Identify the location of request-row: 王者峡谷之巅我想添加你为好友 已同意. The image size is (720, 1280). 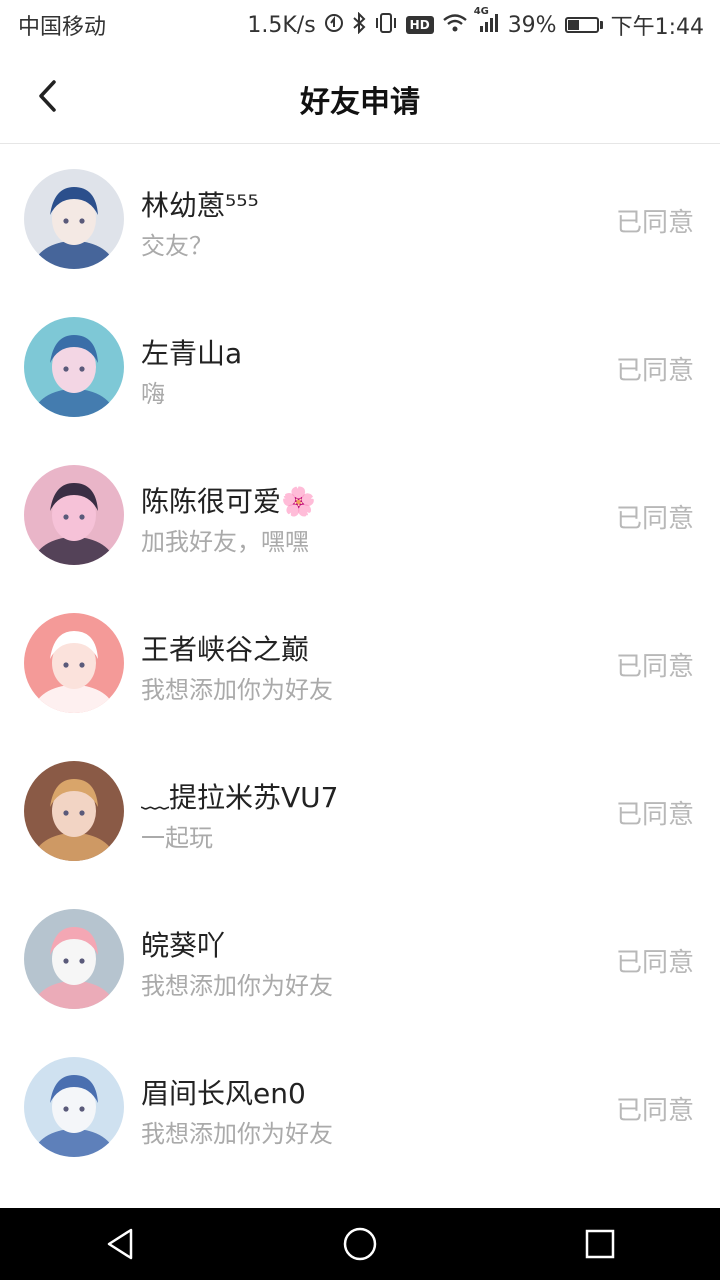
(360, 662).